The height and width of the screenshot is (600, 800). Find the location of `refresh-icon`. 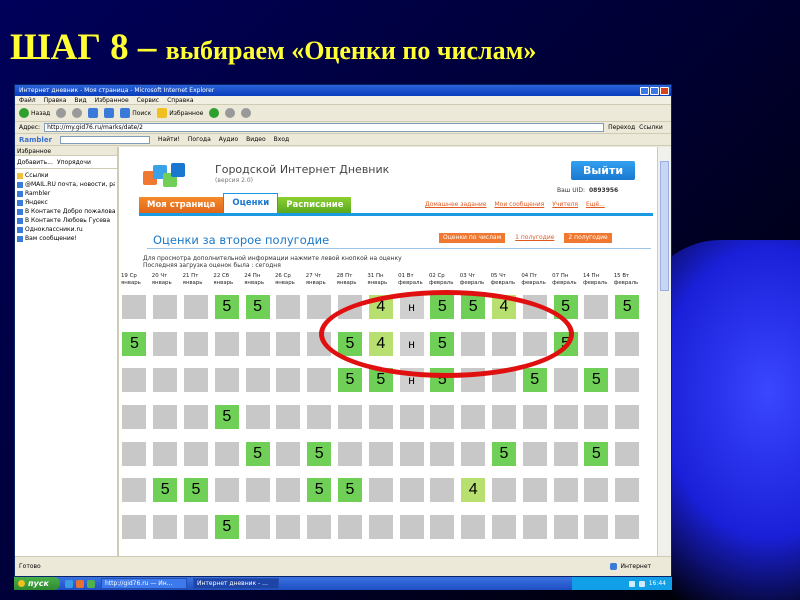

refresh-icon is located at coordinates (93, 113).